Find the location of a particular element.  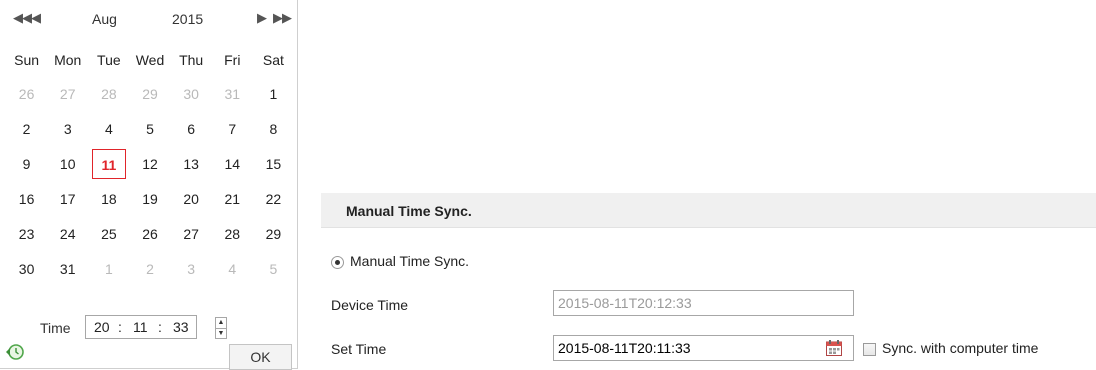

weekday-label: Fri is located at coordinates (232, 60).